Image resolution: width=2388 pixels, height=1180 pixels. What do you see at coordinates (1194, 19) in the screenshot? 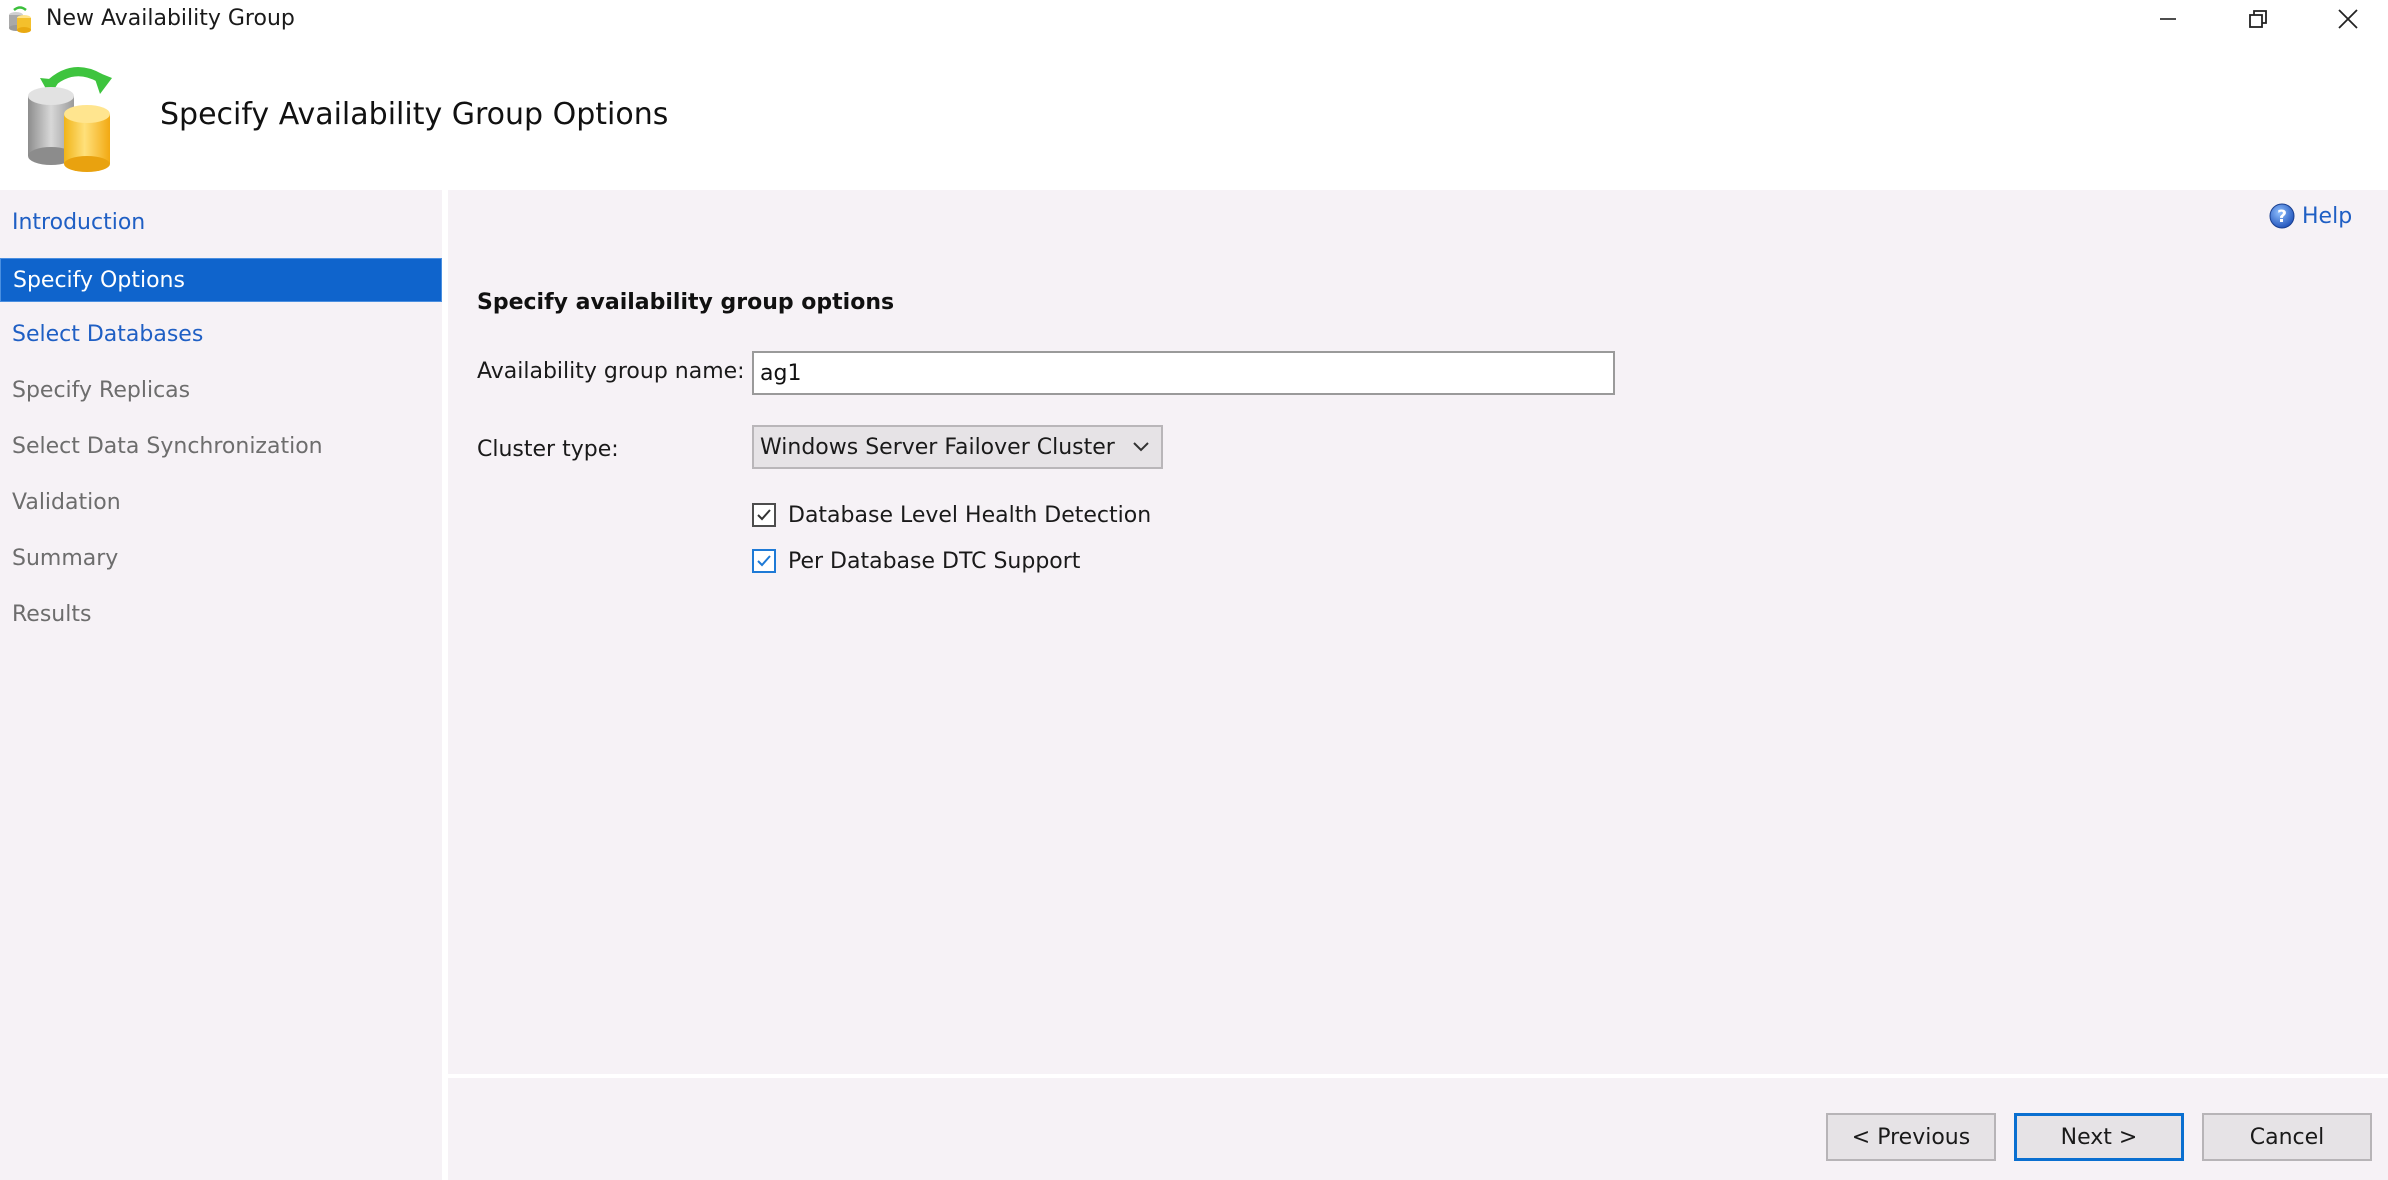
I see `title-bar: New Availability Group` at bounding box center [1194, 19].